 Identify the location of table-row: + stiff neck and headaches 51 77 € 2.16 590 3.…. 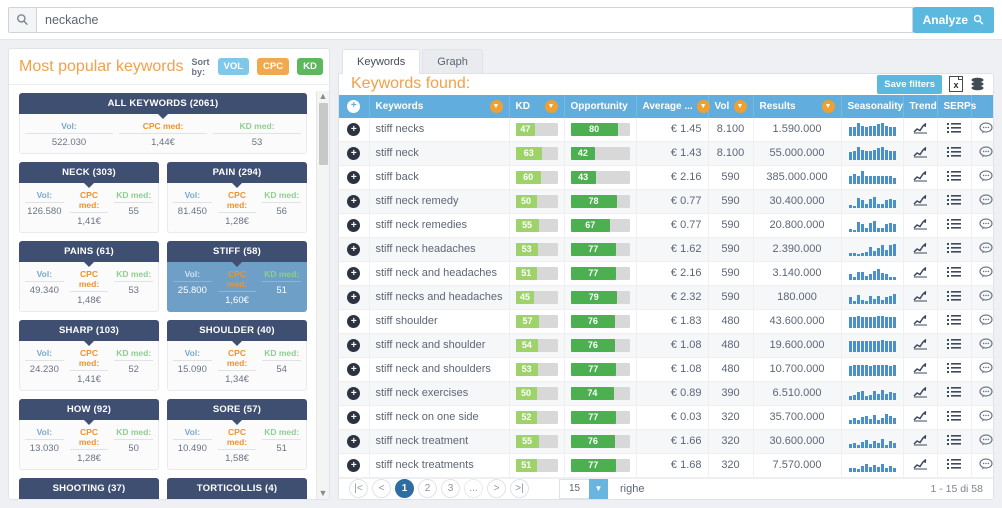
(666, 273).